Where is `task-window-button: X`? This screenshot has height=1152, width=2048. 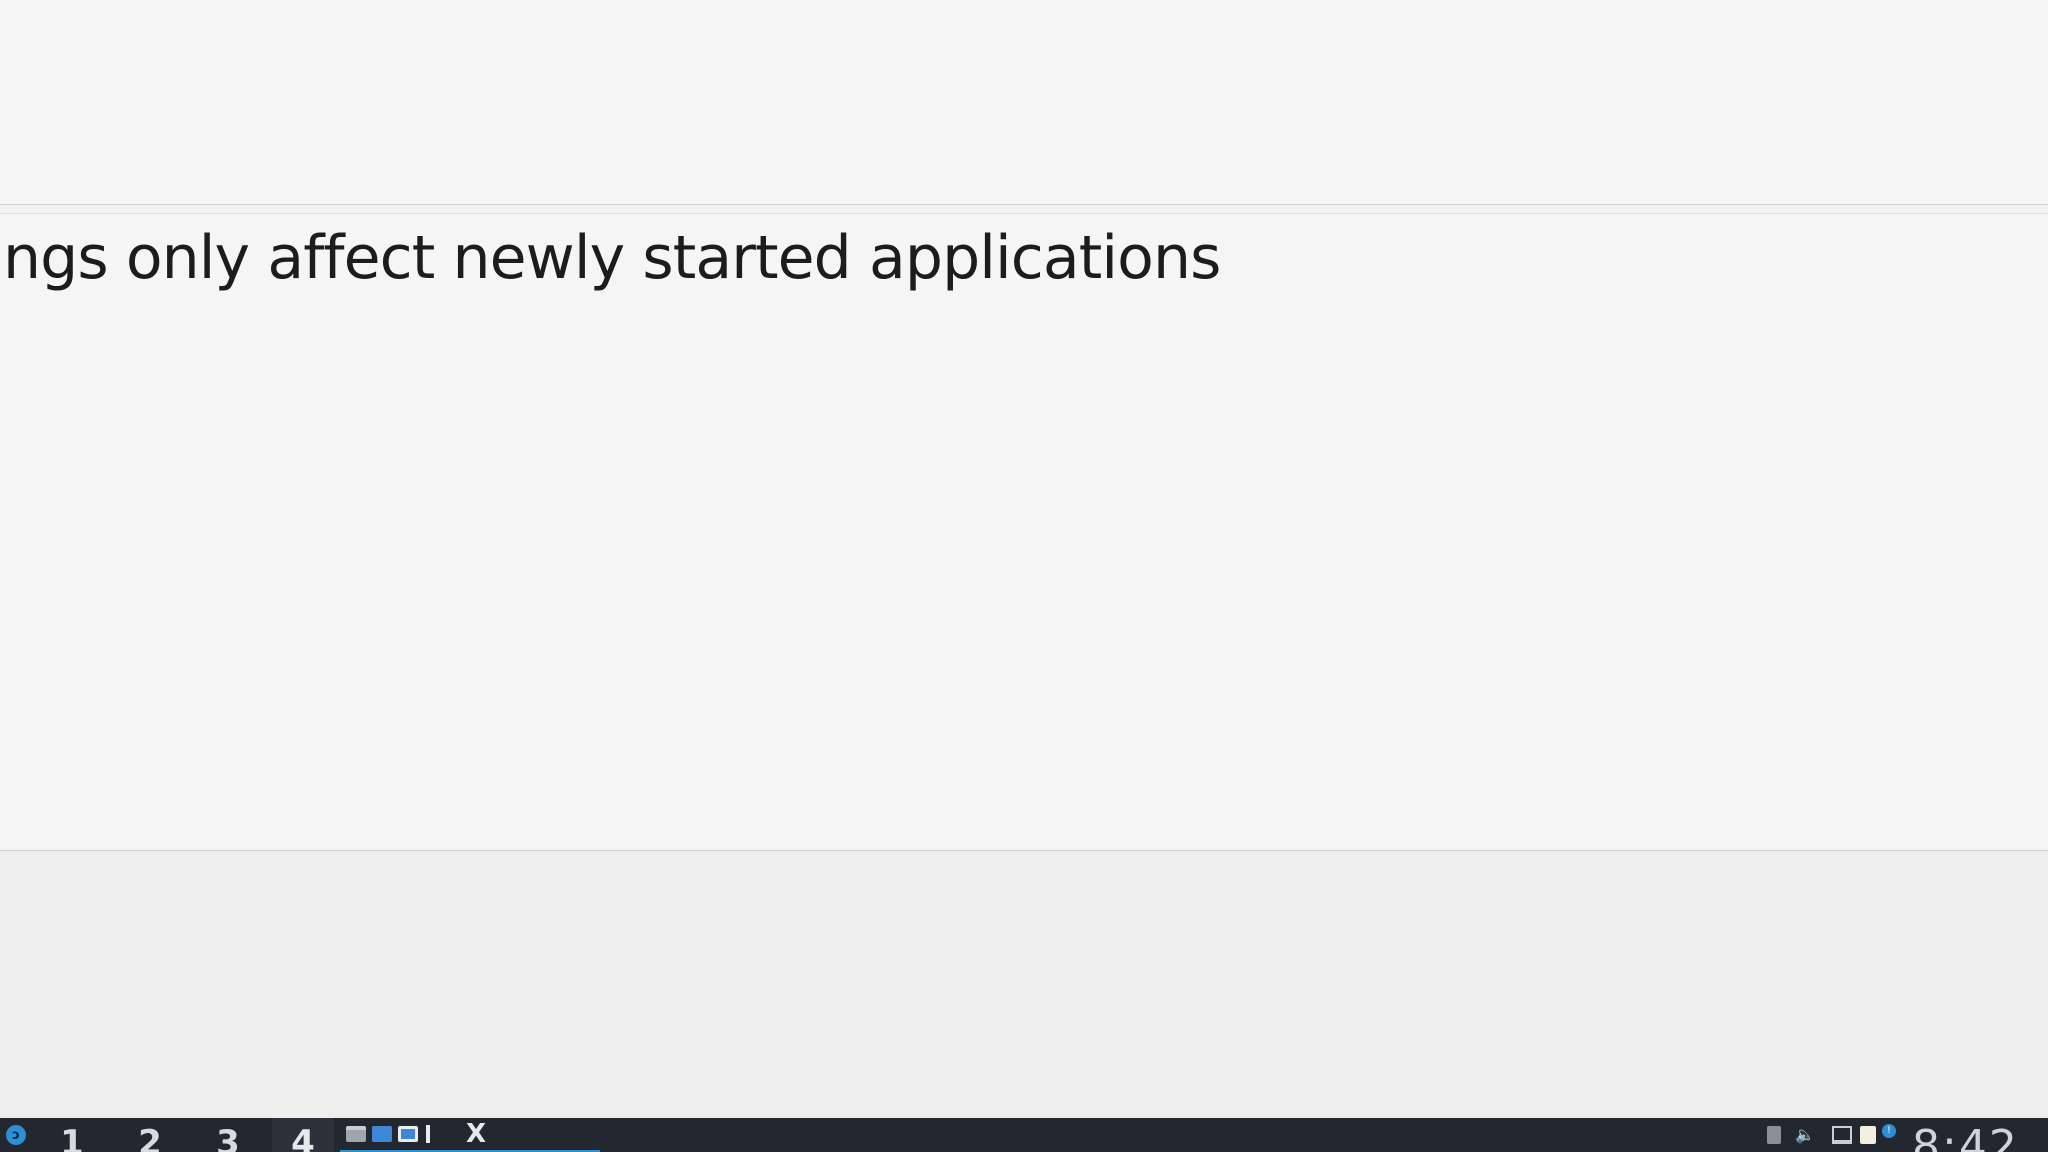 task-window-button: X is located at coordinates (470, 1135).